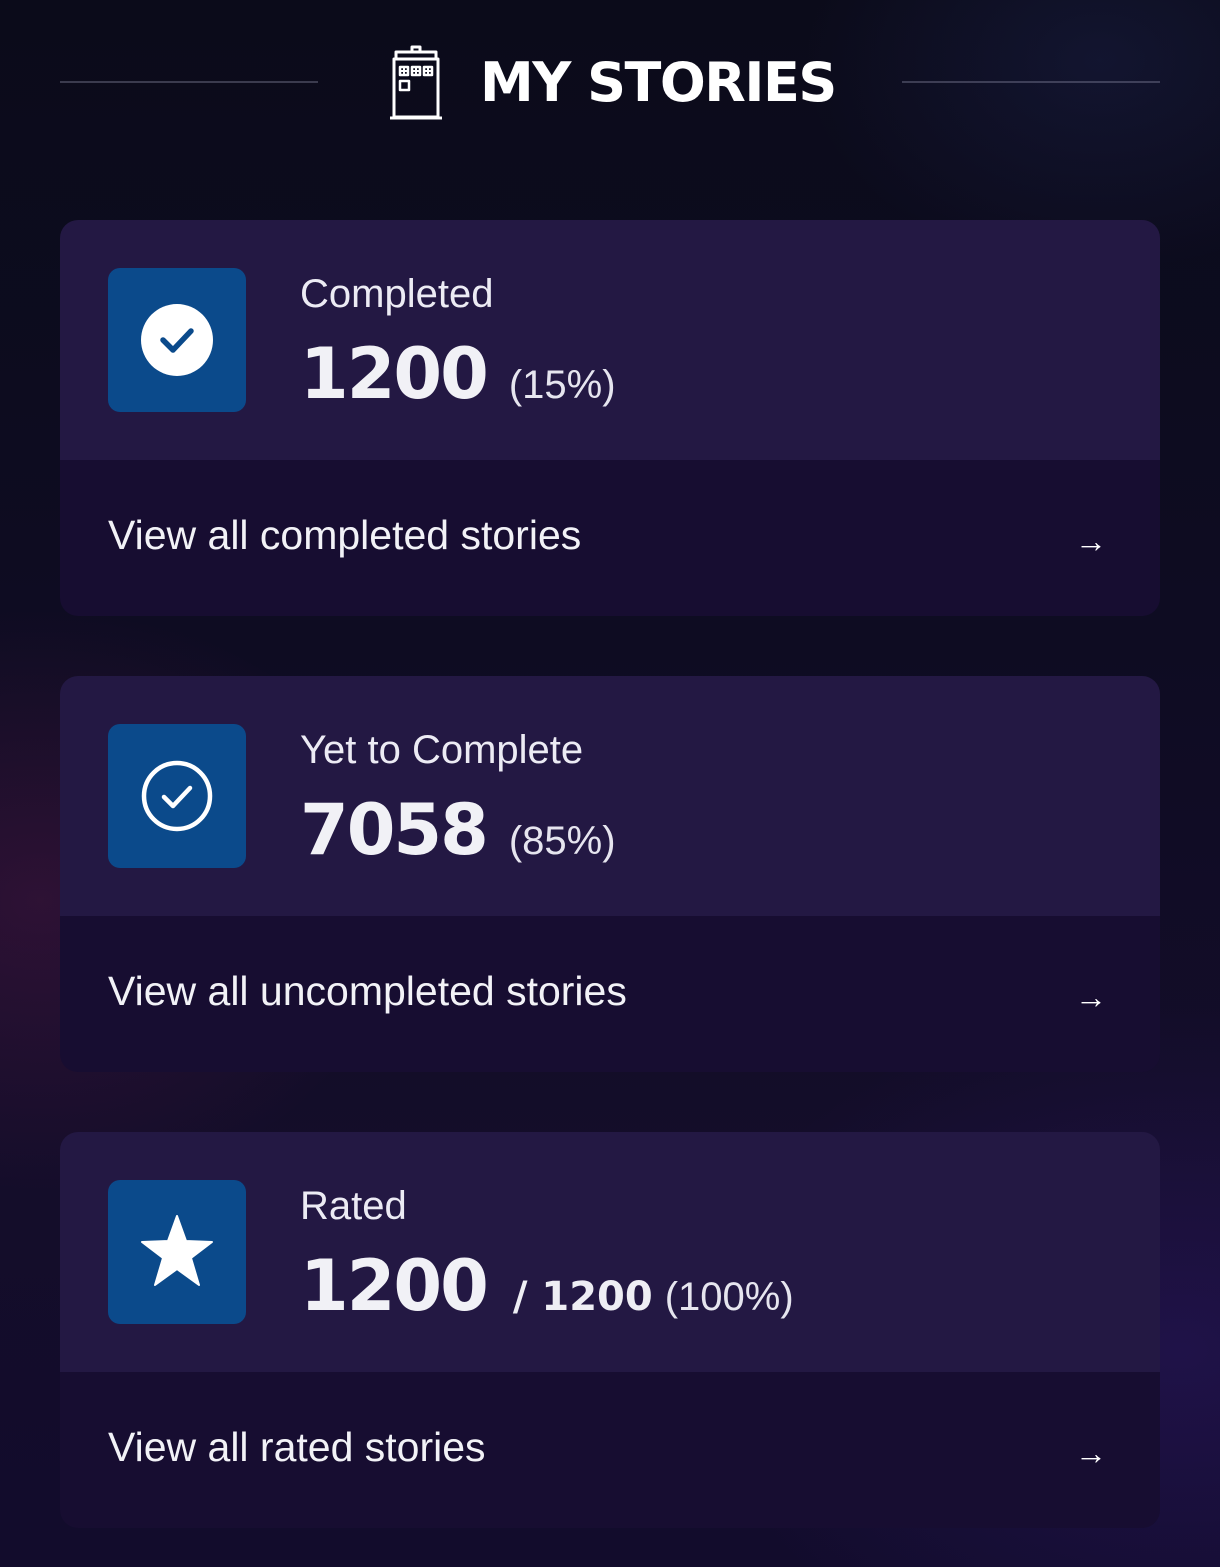  Describe the element at coordinates (353, 1206) in the screenshot. I see `stat-label: Rated` at that location.